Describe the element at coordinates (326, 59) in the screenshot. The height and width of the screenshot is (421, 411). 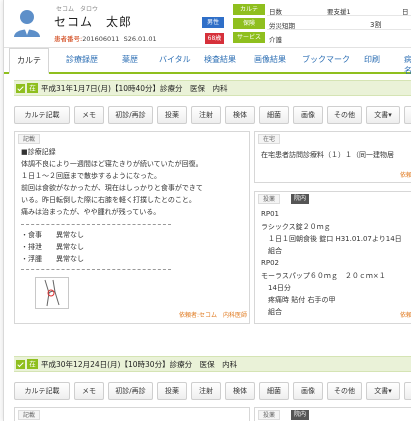
I see `tab-bookmark: ブックマーク` at that location.